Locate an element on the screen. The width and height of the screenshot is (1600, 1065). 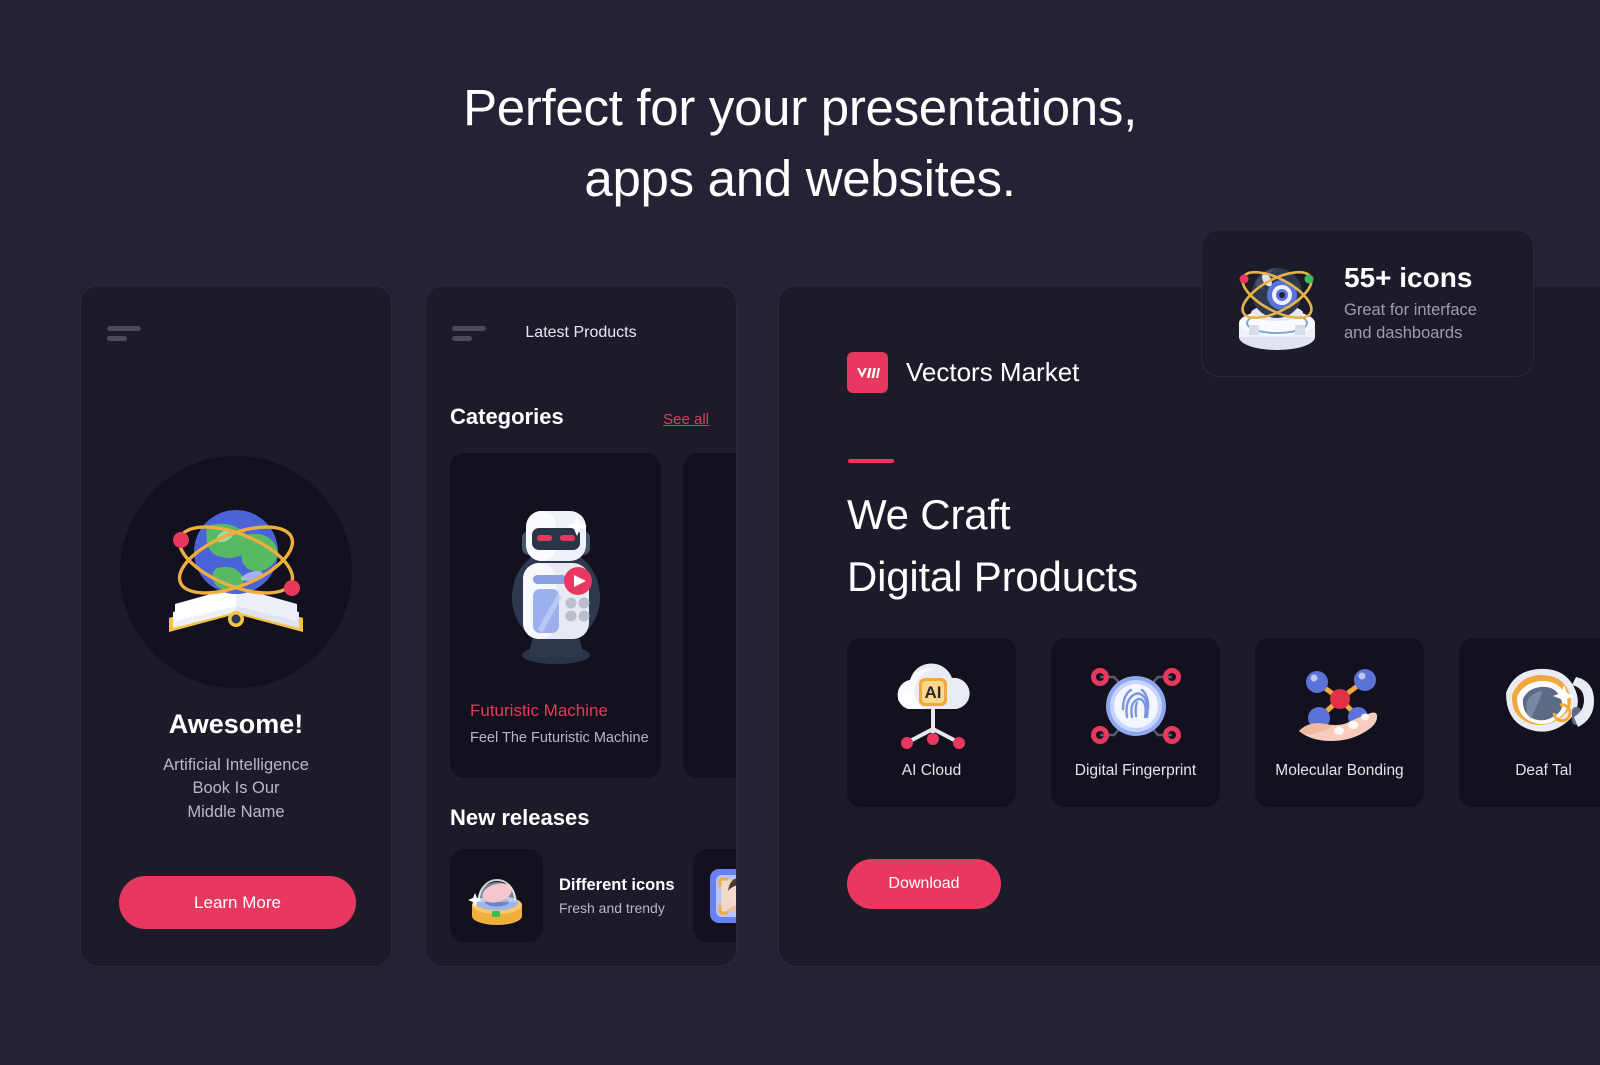
feature-tile: AI AI Cloud is located at coordinates (931, 722).